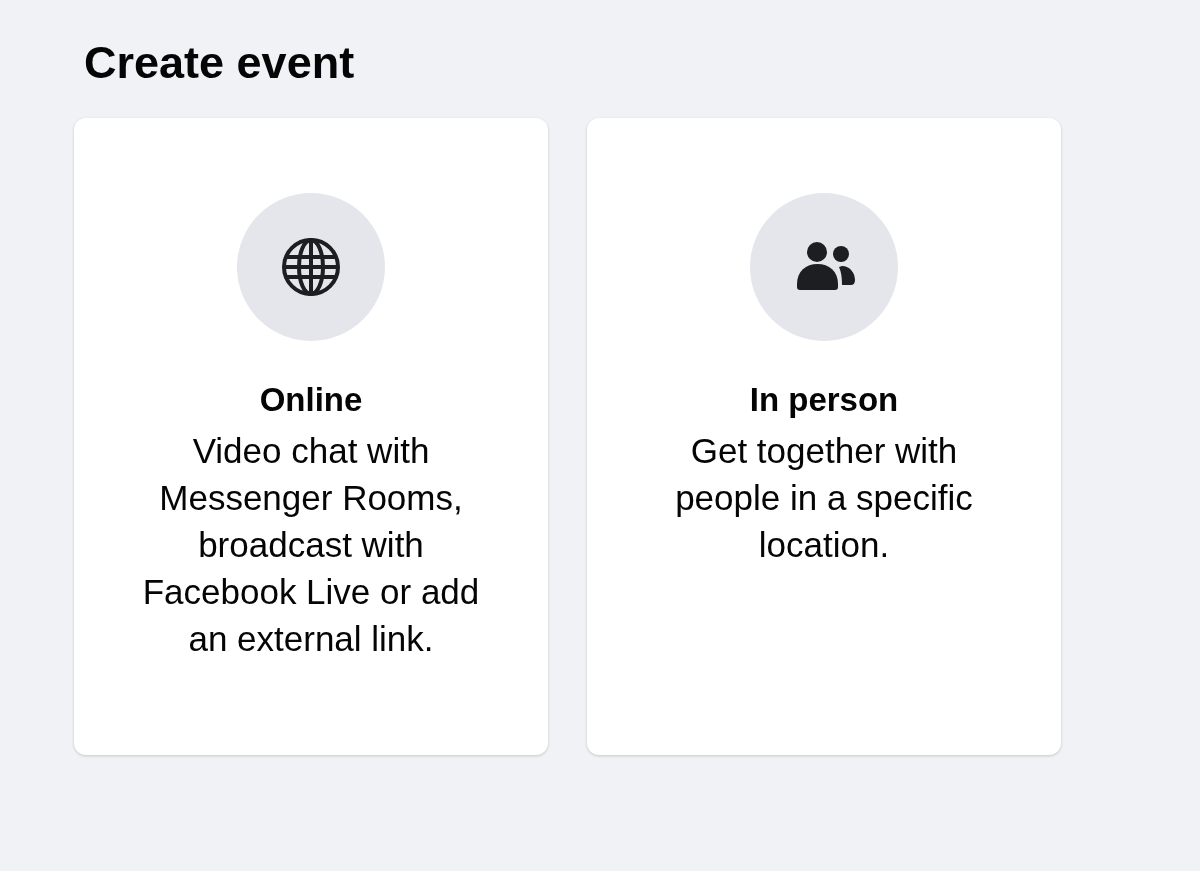 The width and height of the screenshot is (1200, 871). What do you see at coordinates (311, 545) in the screenshot?
I see `option-description: Video chat with Messenger Rooms, broadcast with Facebook Live or add an external link.` at bounding box center [311, 545].